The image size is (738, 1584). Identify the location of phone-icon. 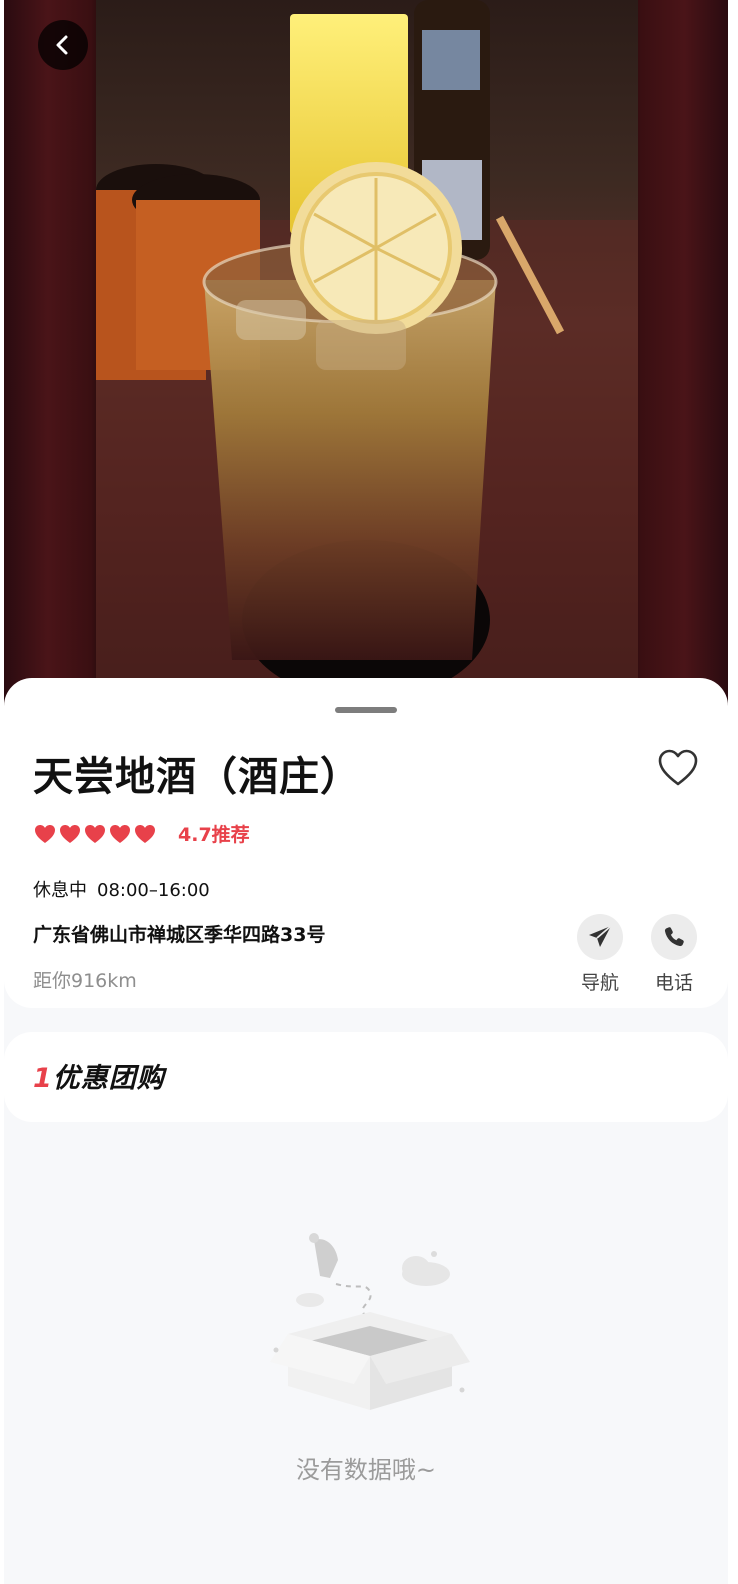
(674, 937).